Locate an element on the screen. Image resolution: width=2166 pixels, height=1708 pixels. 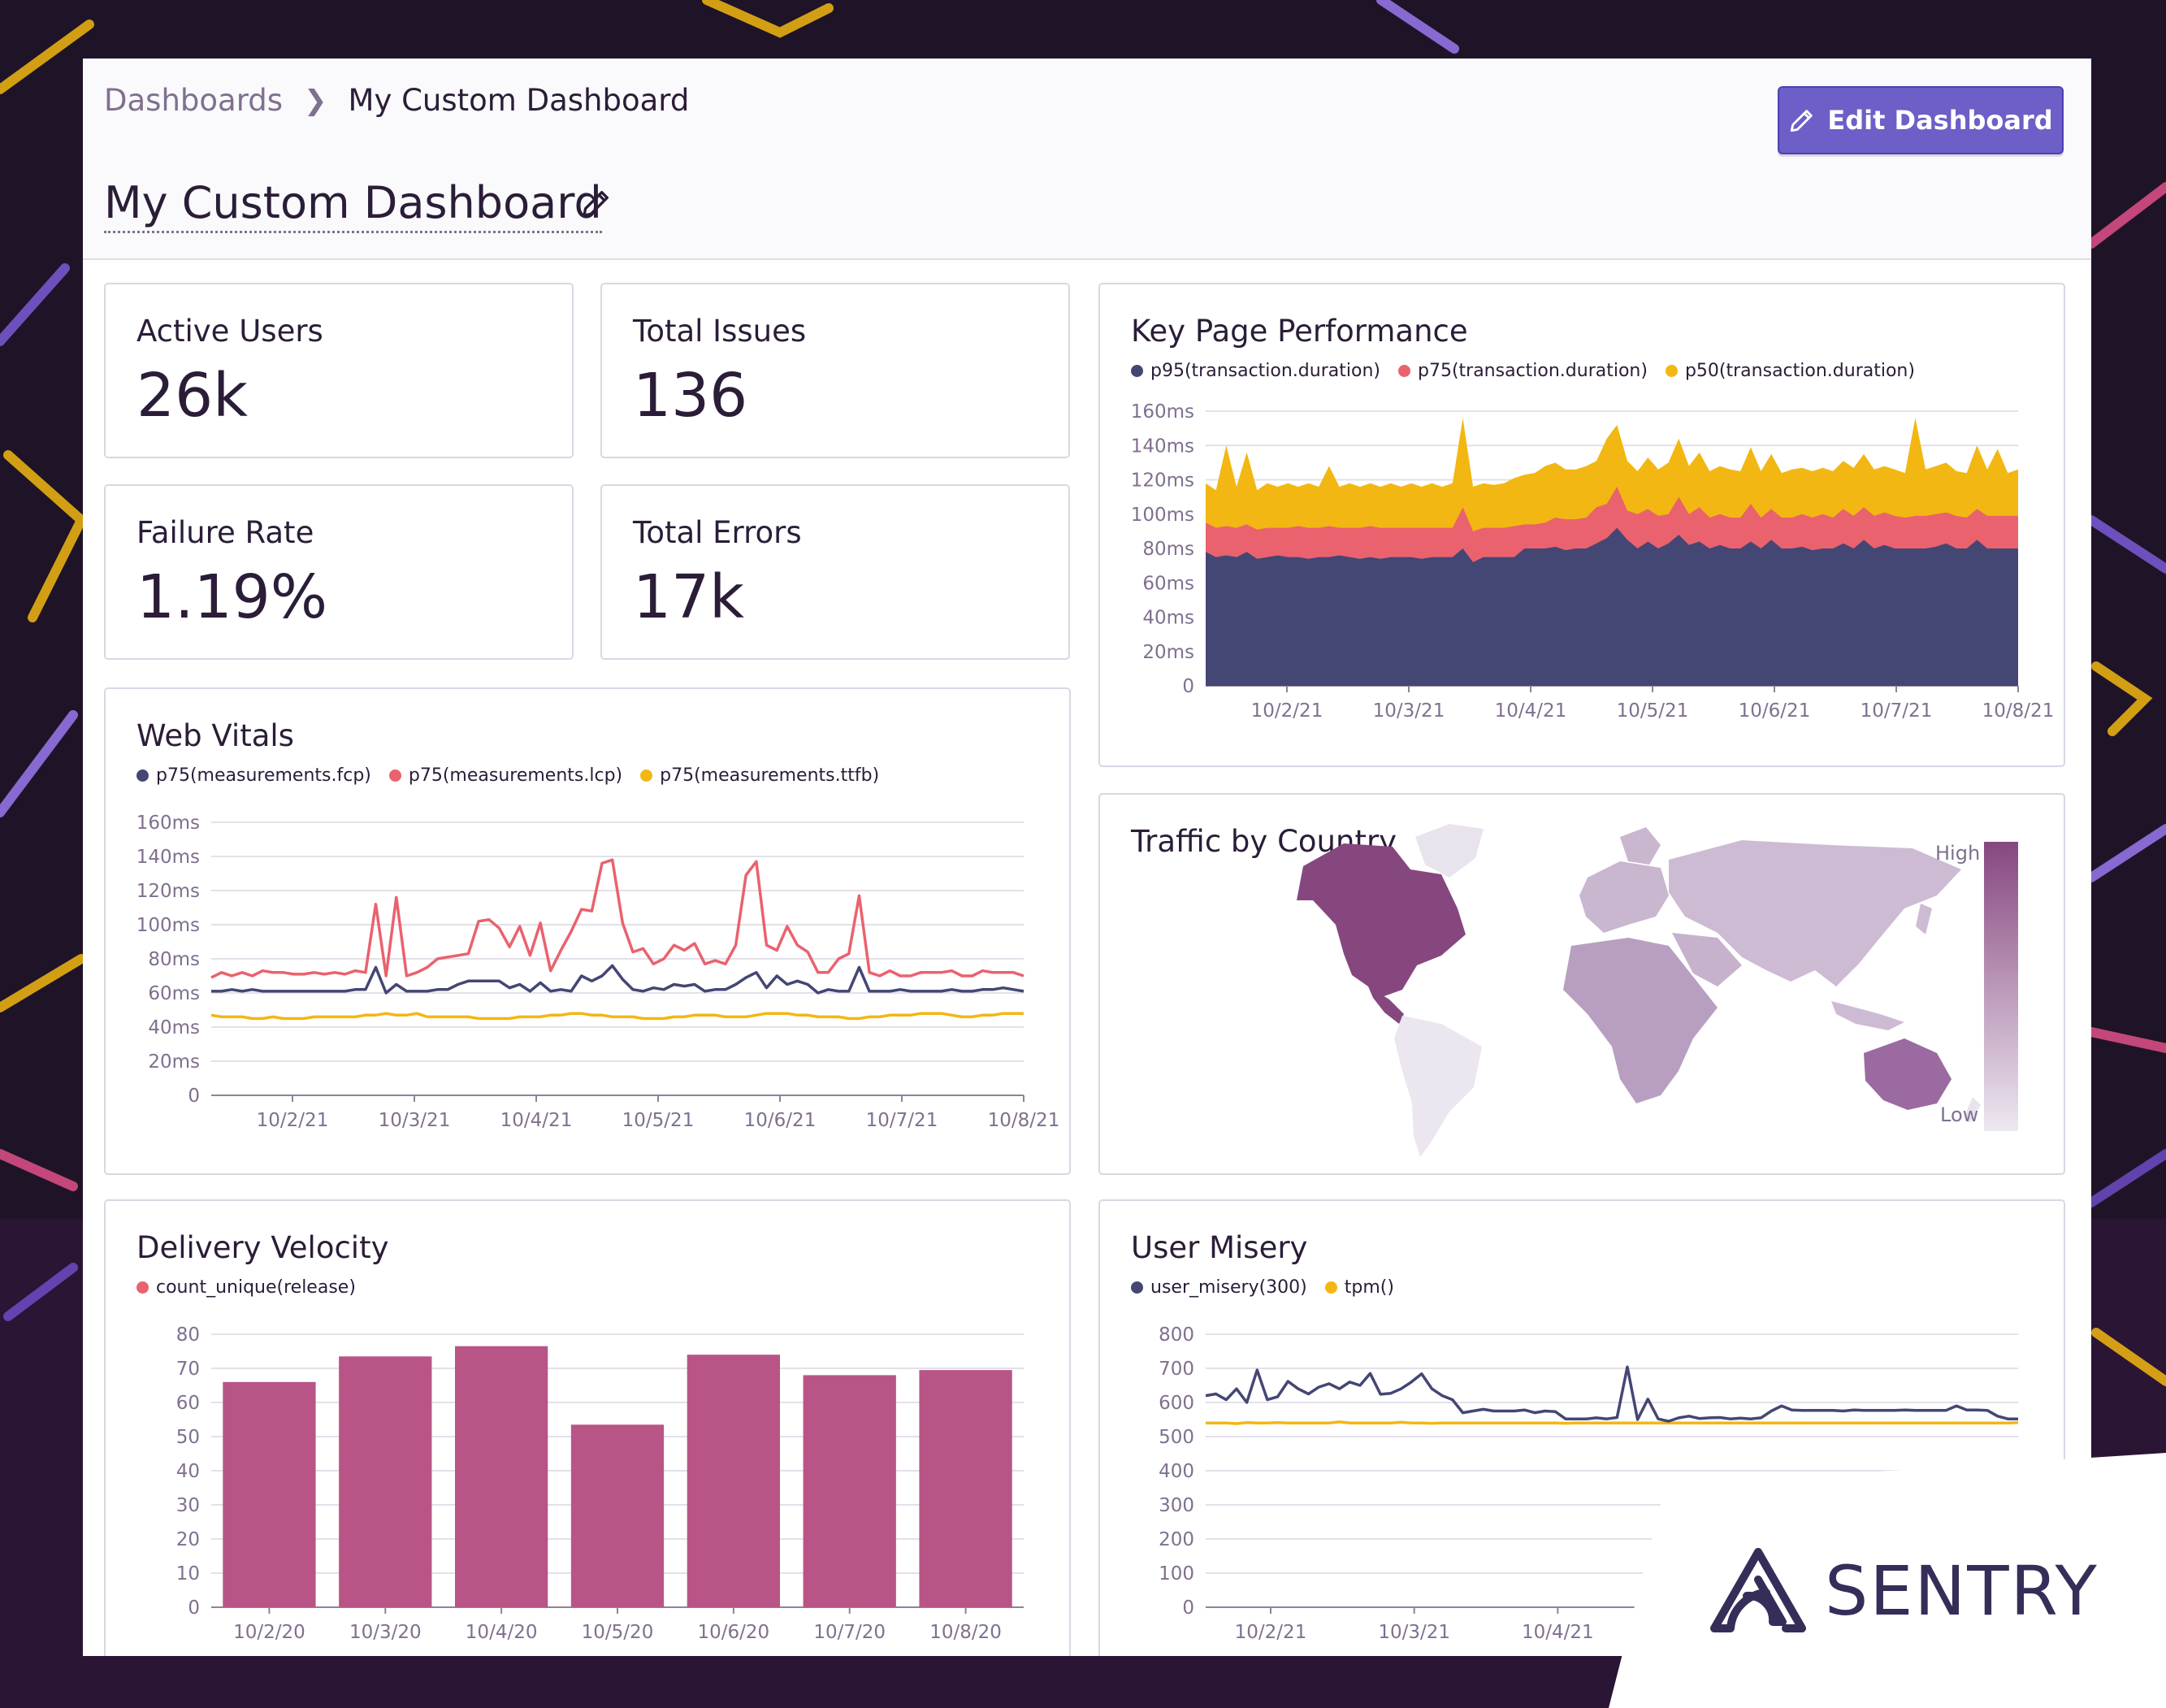
map-region-europe is located at coordinates (1624, 897).